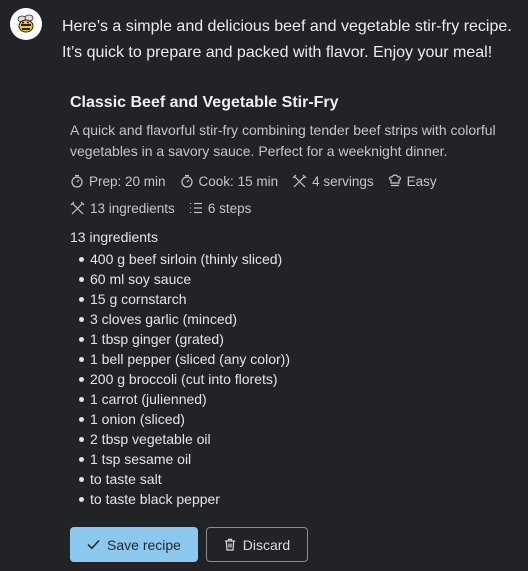  I want to click on ingredients-count-label: 13 ingredients, so click(132, 208).